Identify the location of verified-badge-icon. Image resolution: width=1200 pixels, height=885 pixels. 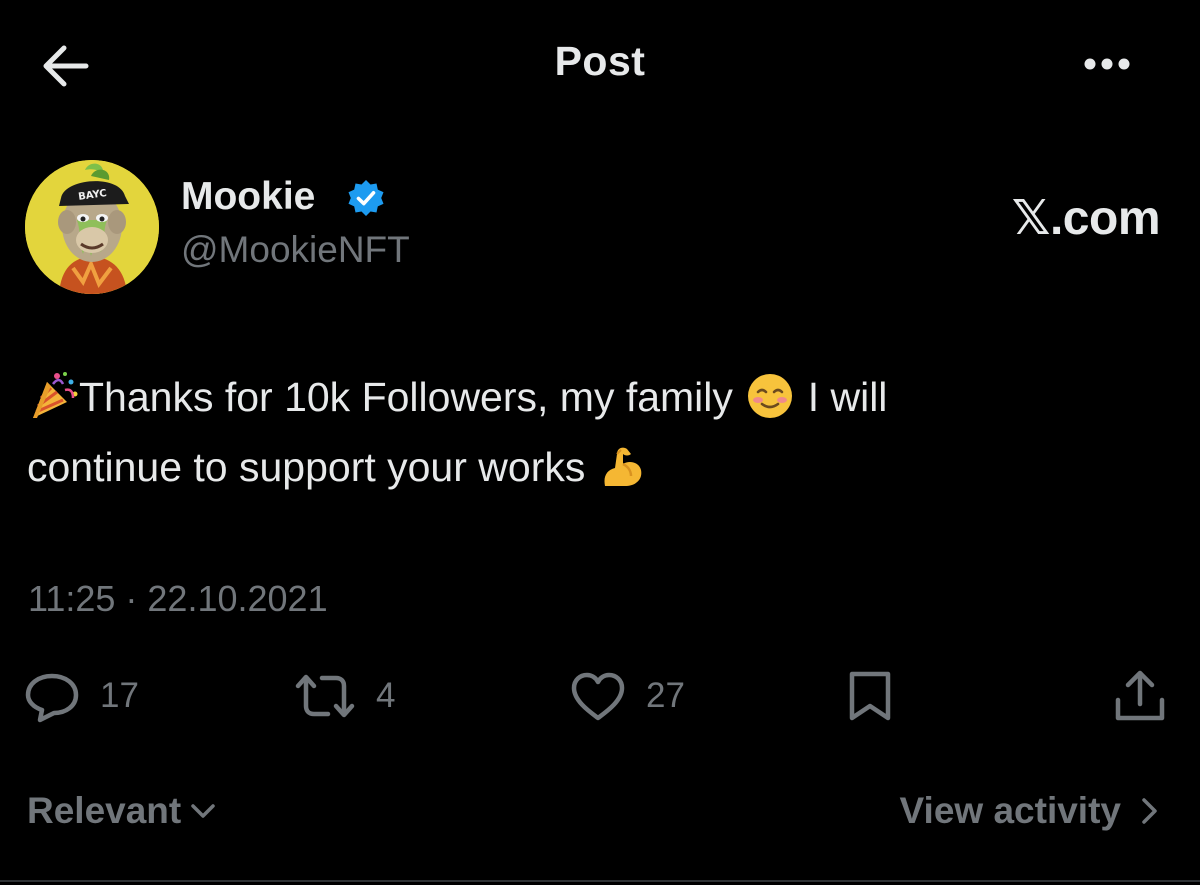
(366, 198).